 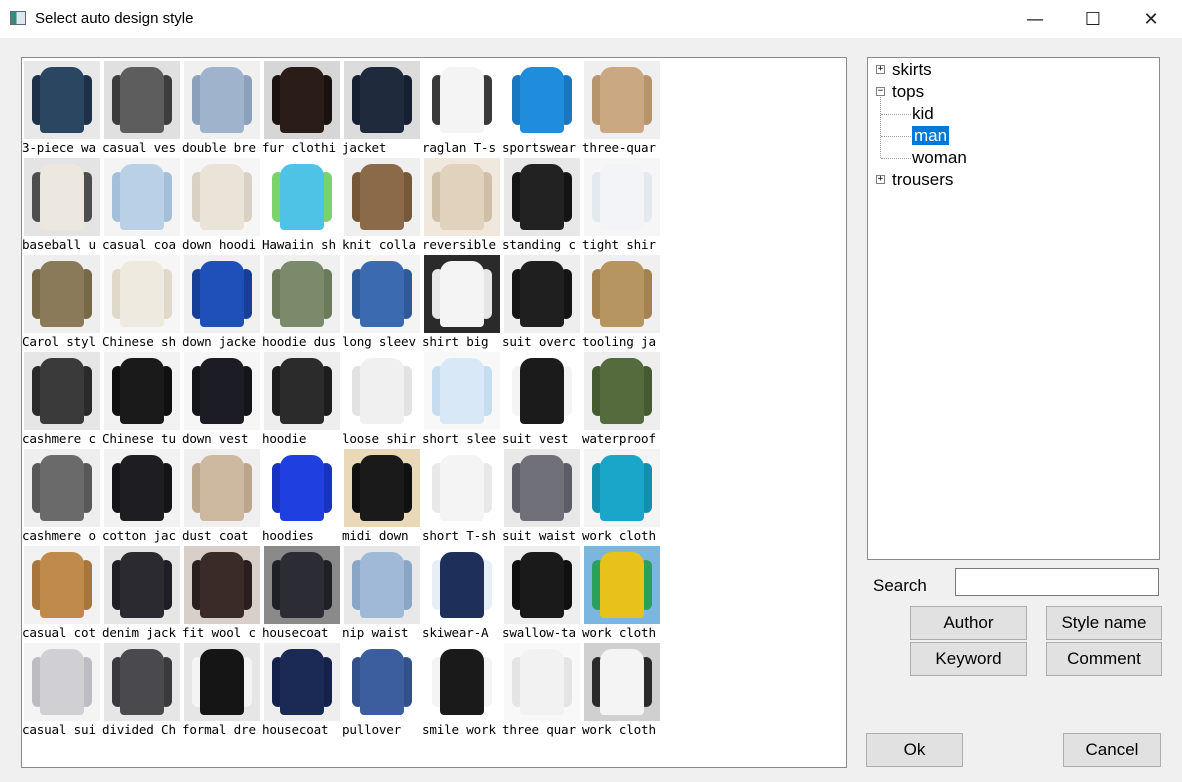 What do you see at coordinates (222, 204) in the screenshot?
I see `gallery-item: down hoodi` at bounding box center [222, 204].